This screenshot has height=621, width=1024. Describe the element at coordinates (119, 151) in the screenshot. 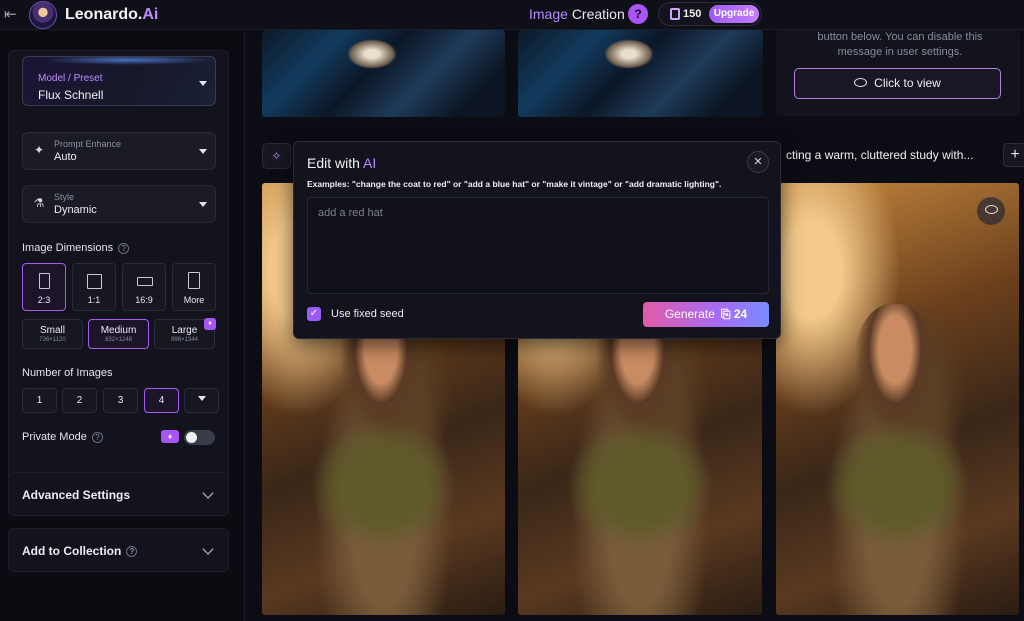

I see `prompt-enhance-select: ✦ Prompt Enhance Auto` at that location.